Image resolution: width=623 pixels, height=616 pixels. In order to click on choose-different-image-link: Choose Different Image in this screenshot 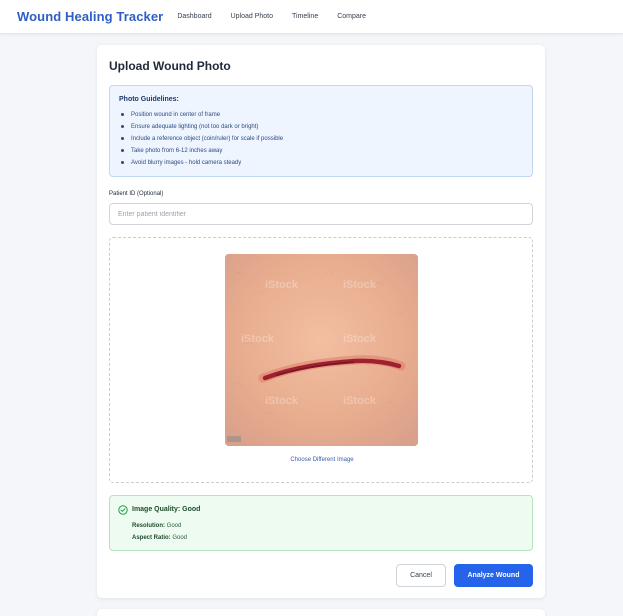, I will do `click(322, 460)`.